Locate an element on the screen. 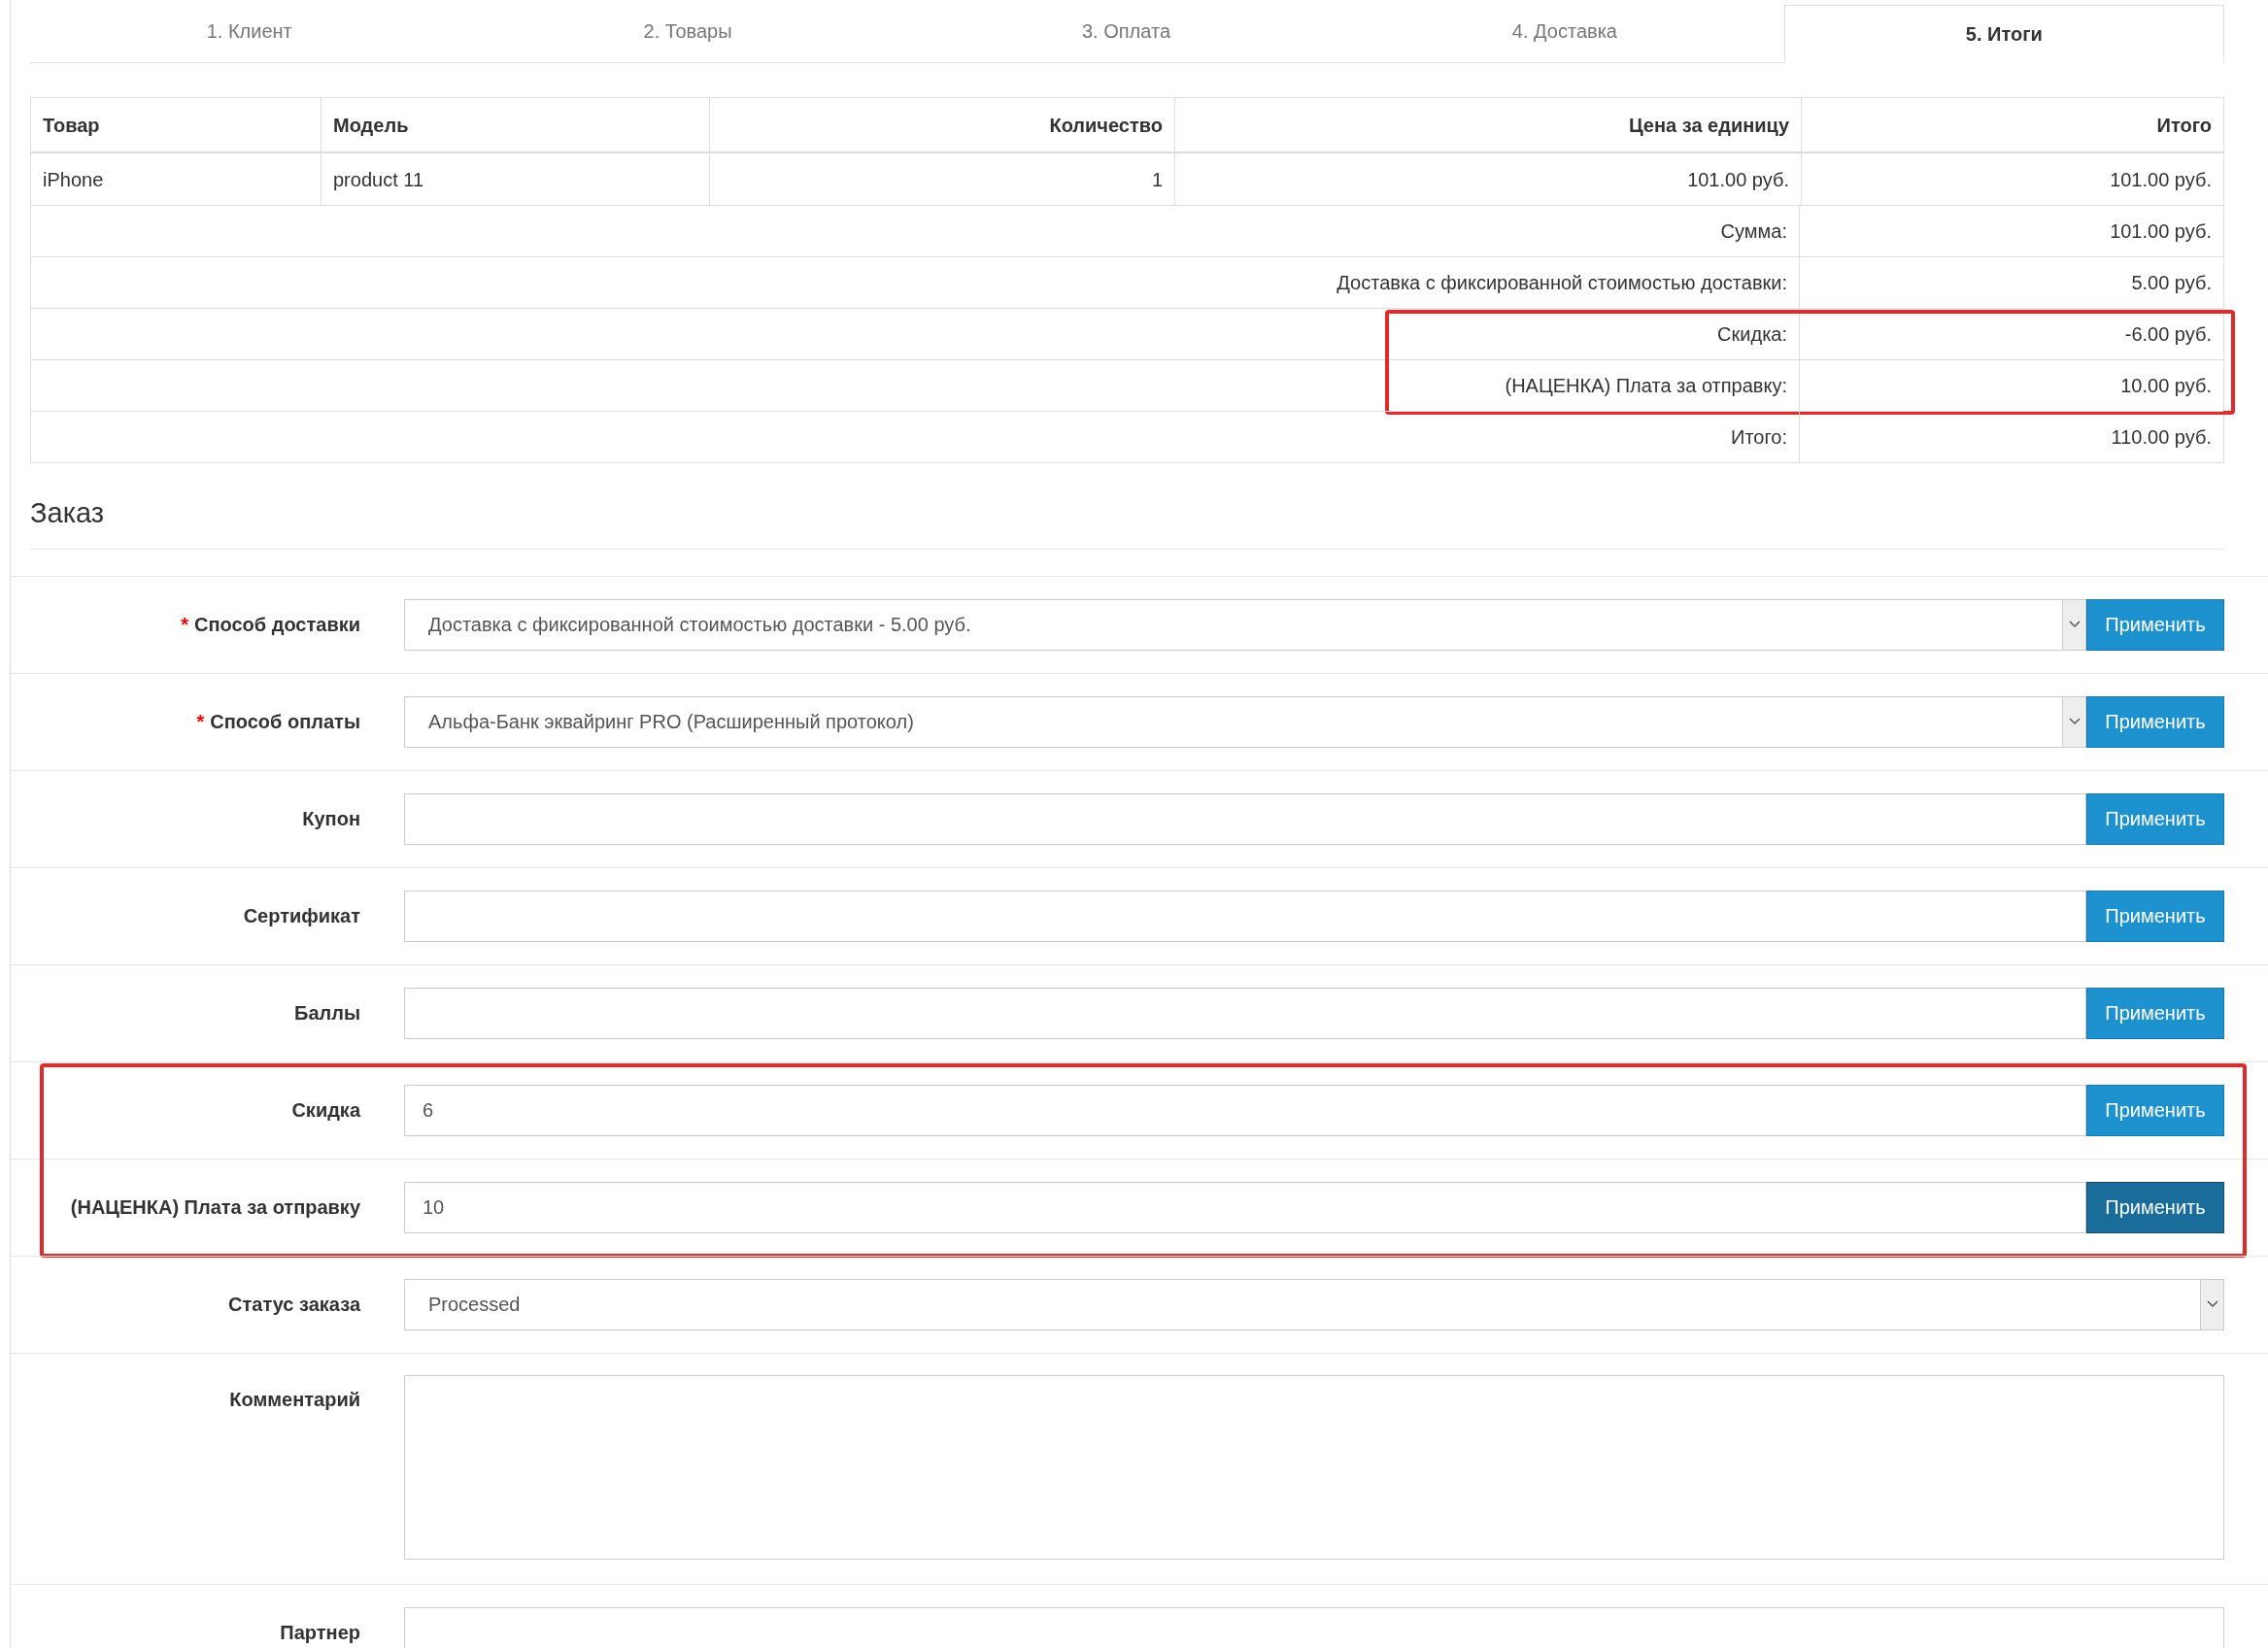  table-cell-text: iPhone is located at coordinates (74, 179).